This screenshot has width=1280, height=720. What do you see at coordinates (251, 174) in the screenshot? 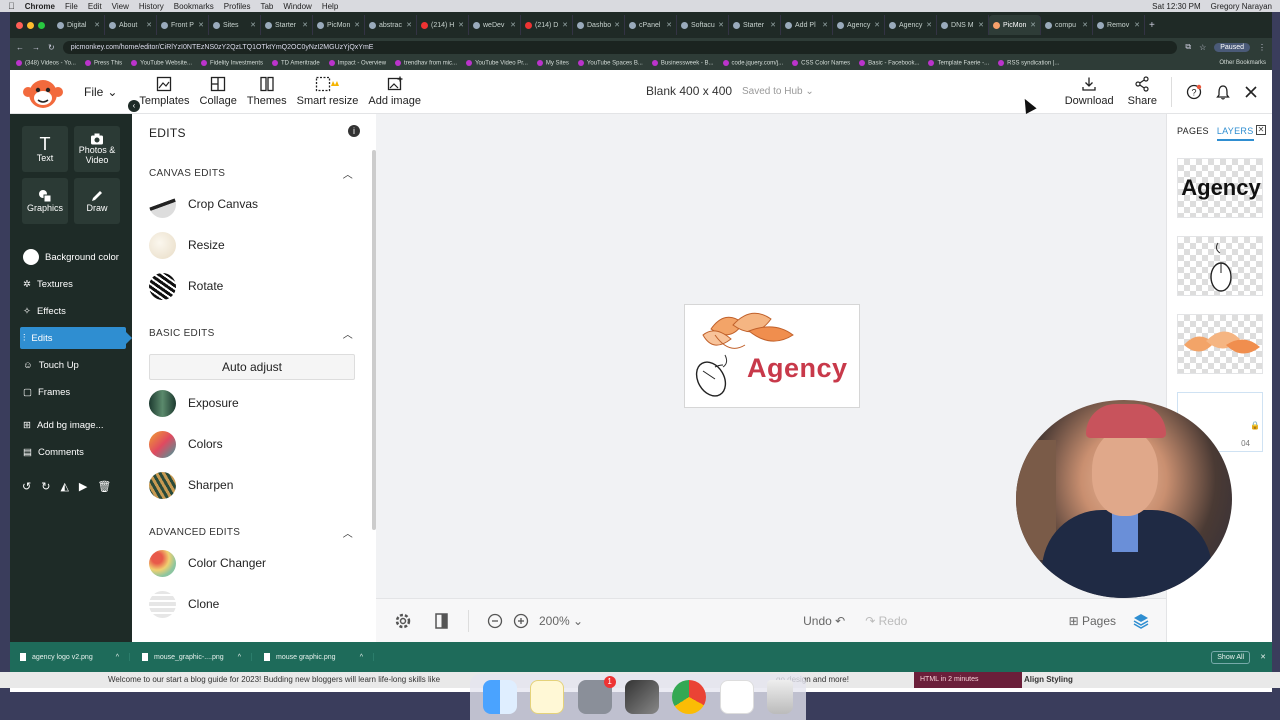
I see `canvas-edits-header: CANVAS EDITS ︿` at bounding box center [251, 174].